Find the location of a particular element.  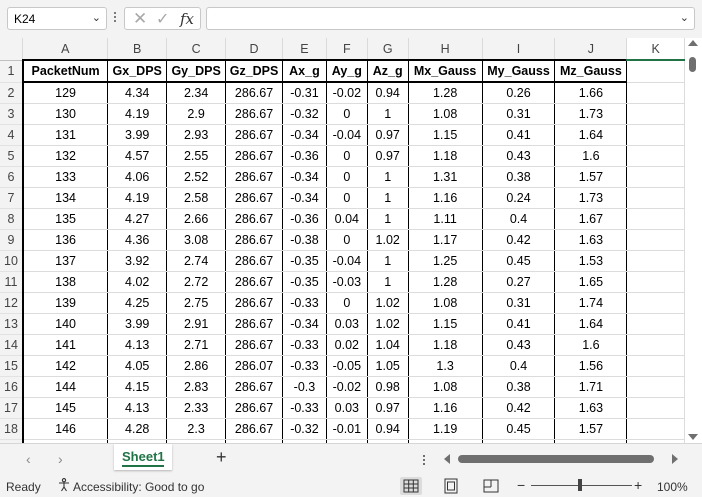

data-cell: 136 is located at coordinates (65, 240).